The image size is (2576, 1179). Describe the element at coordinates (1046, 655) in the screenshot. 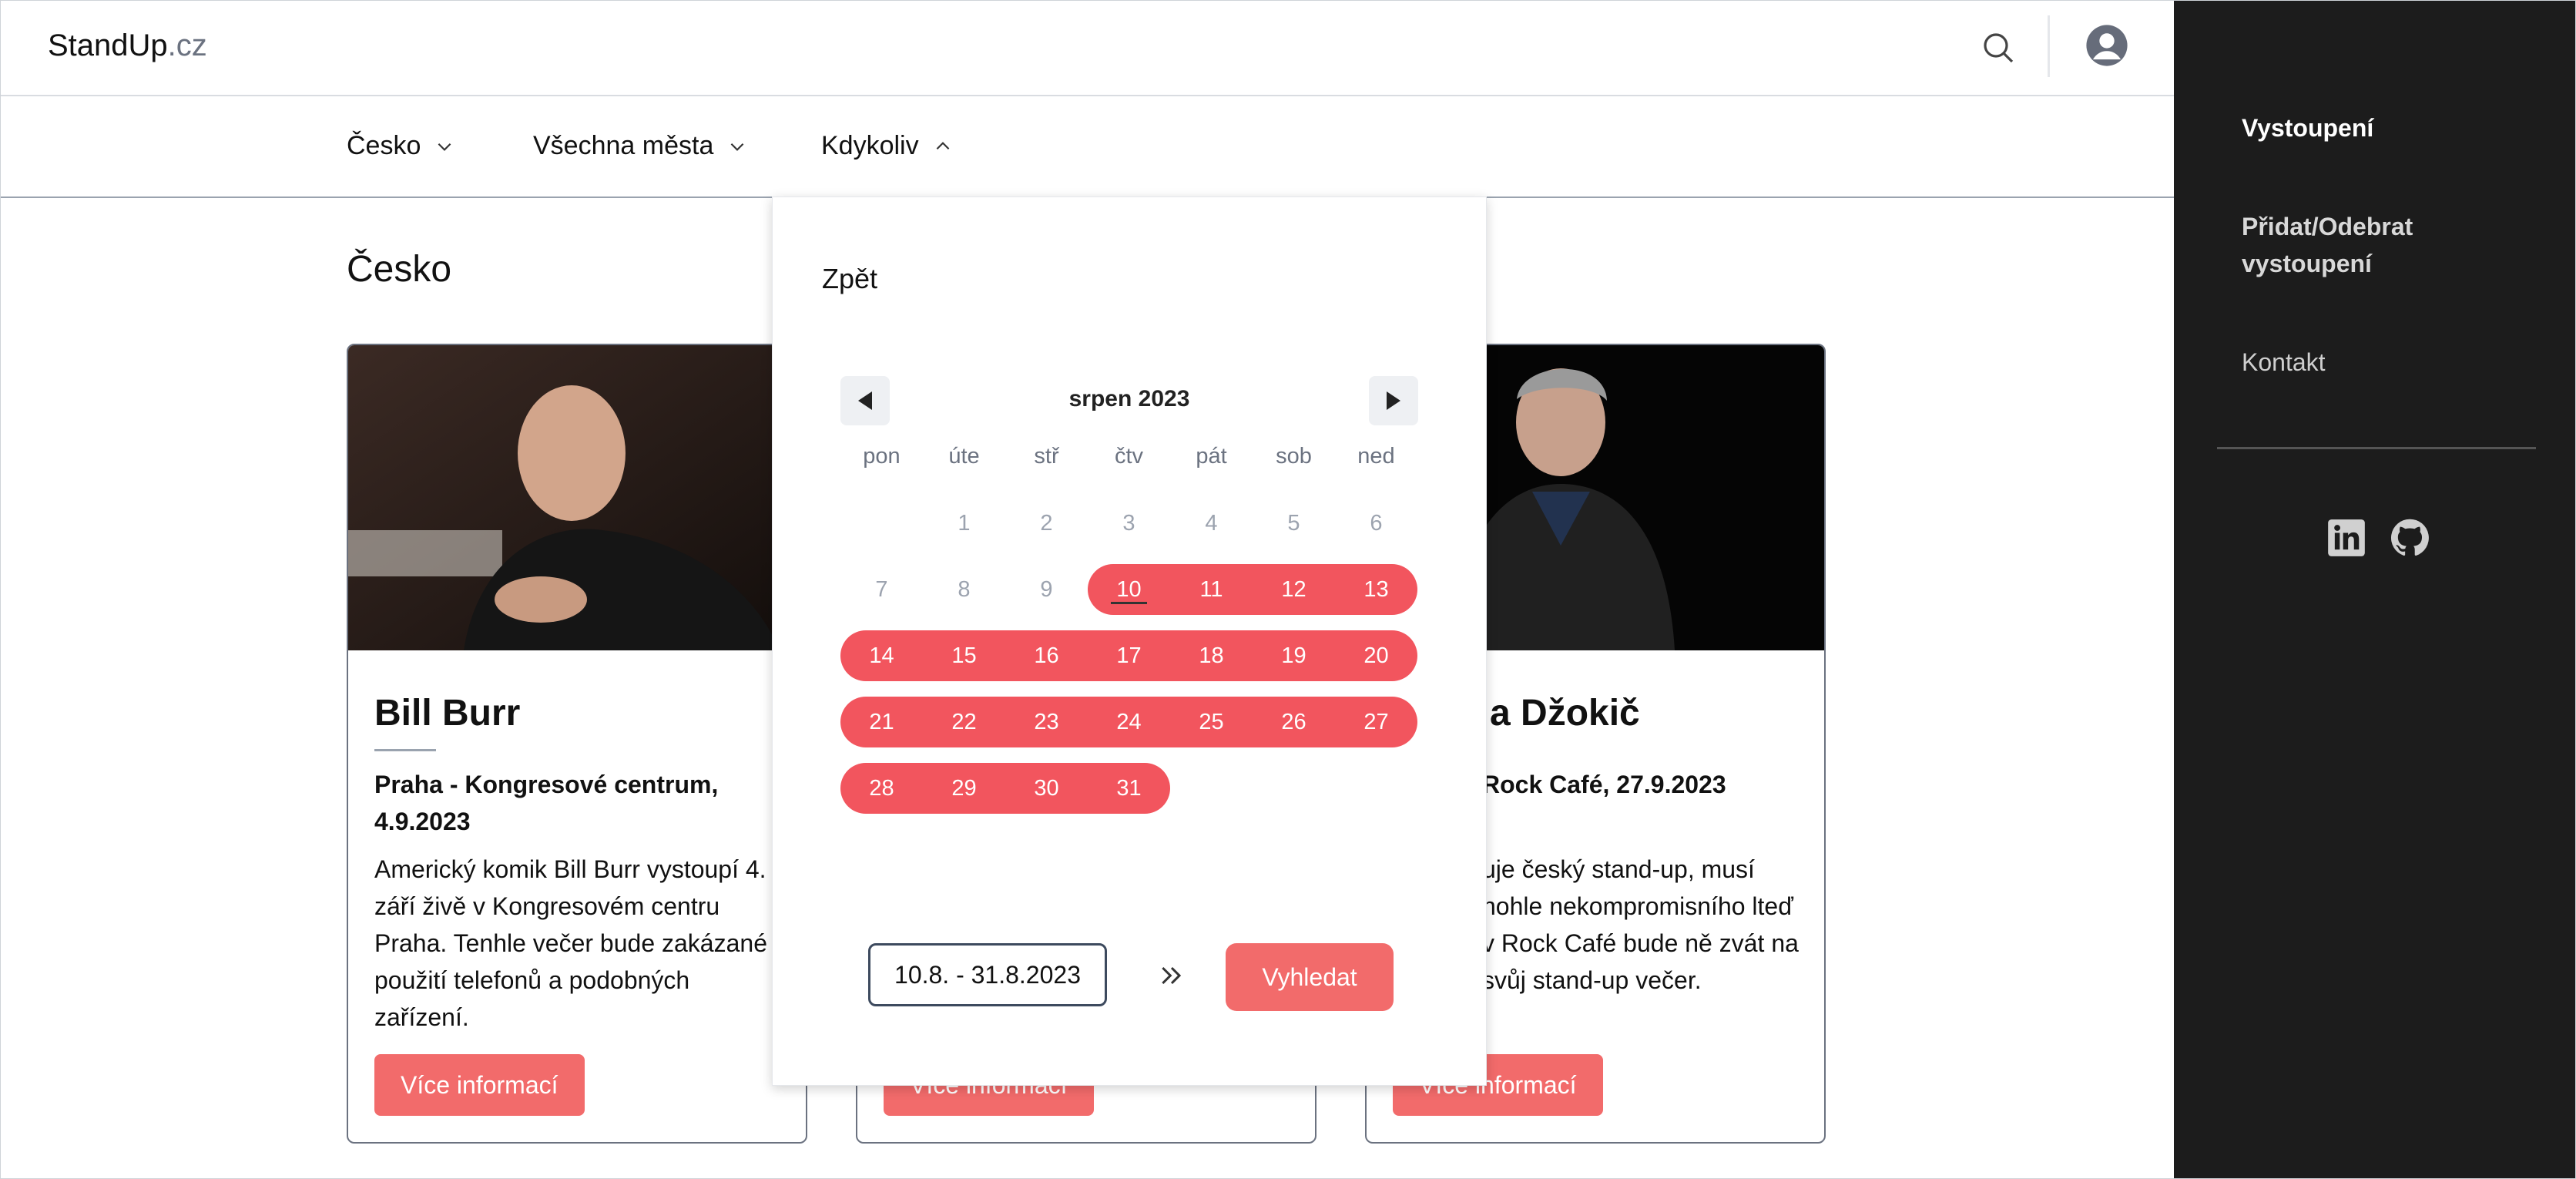

I see `calendar-day: 16` at that location.